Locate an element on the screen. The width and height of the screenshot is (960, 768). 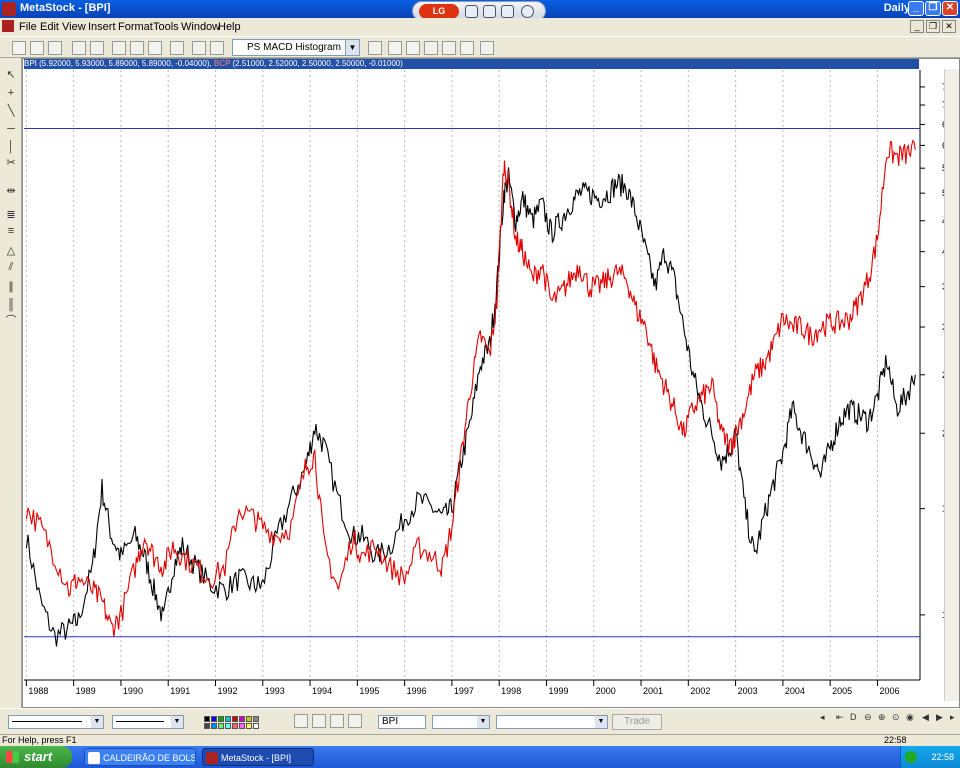
fibonacci-icon: ≣ is located at coordinates (11, 215).